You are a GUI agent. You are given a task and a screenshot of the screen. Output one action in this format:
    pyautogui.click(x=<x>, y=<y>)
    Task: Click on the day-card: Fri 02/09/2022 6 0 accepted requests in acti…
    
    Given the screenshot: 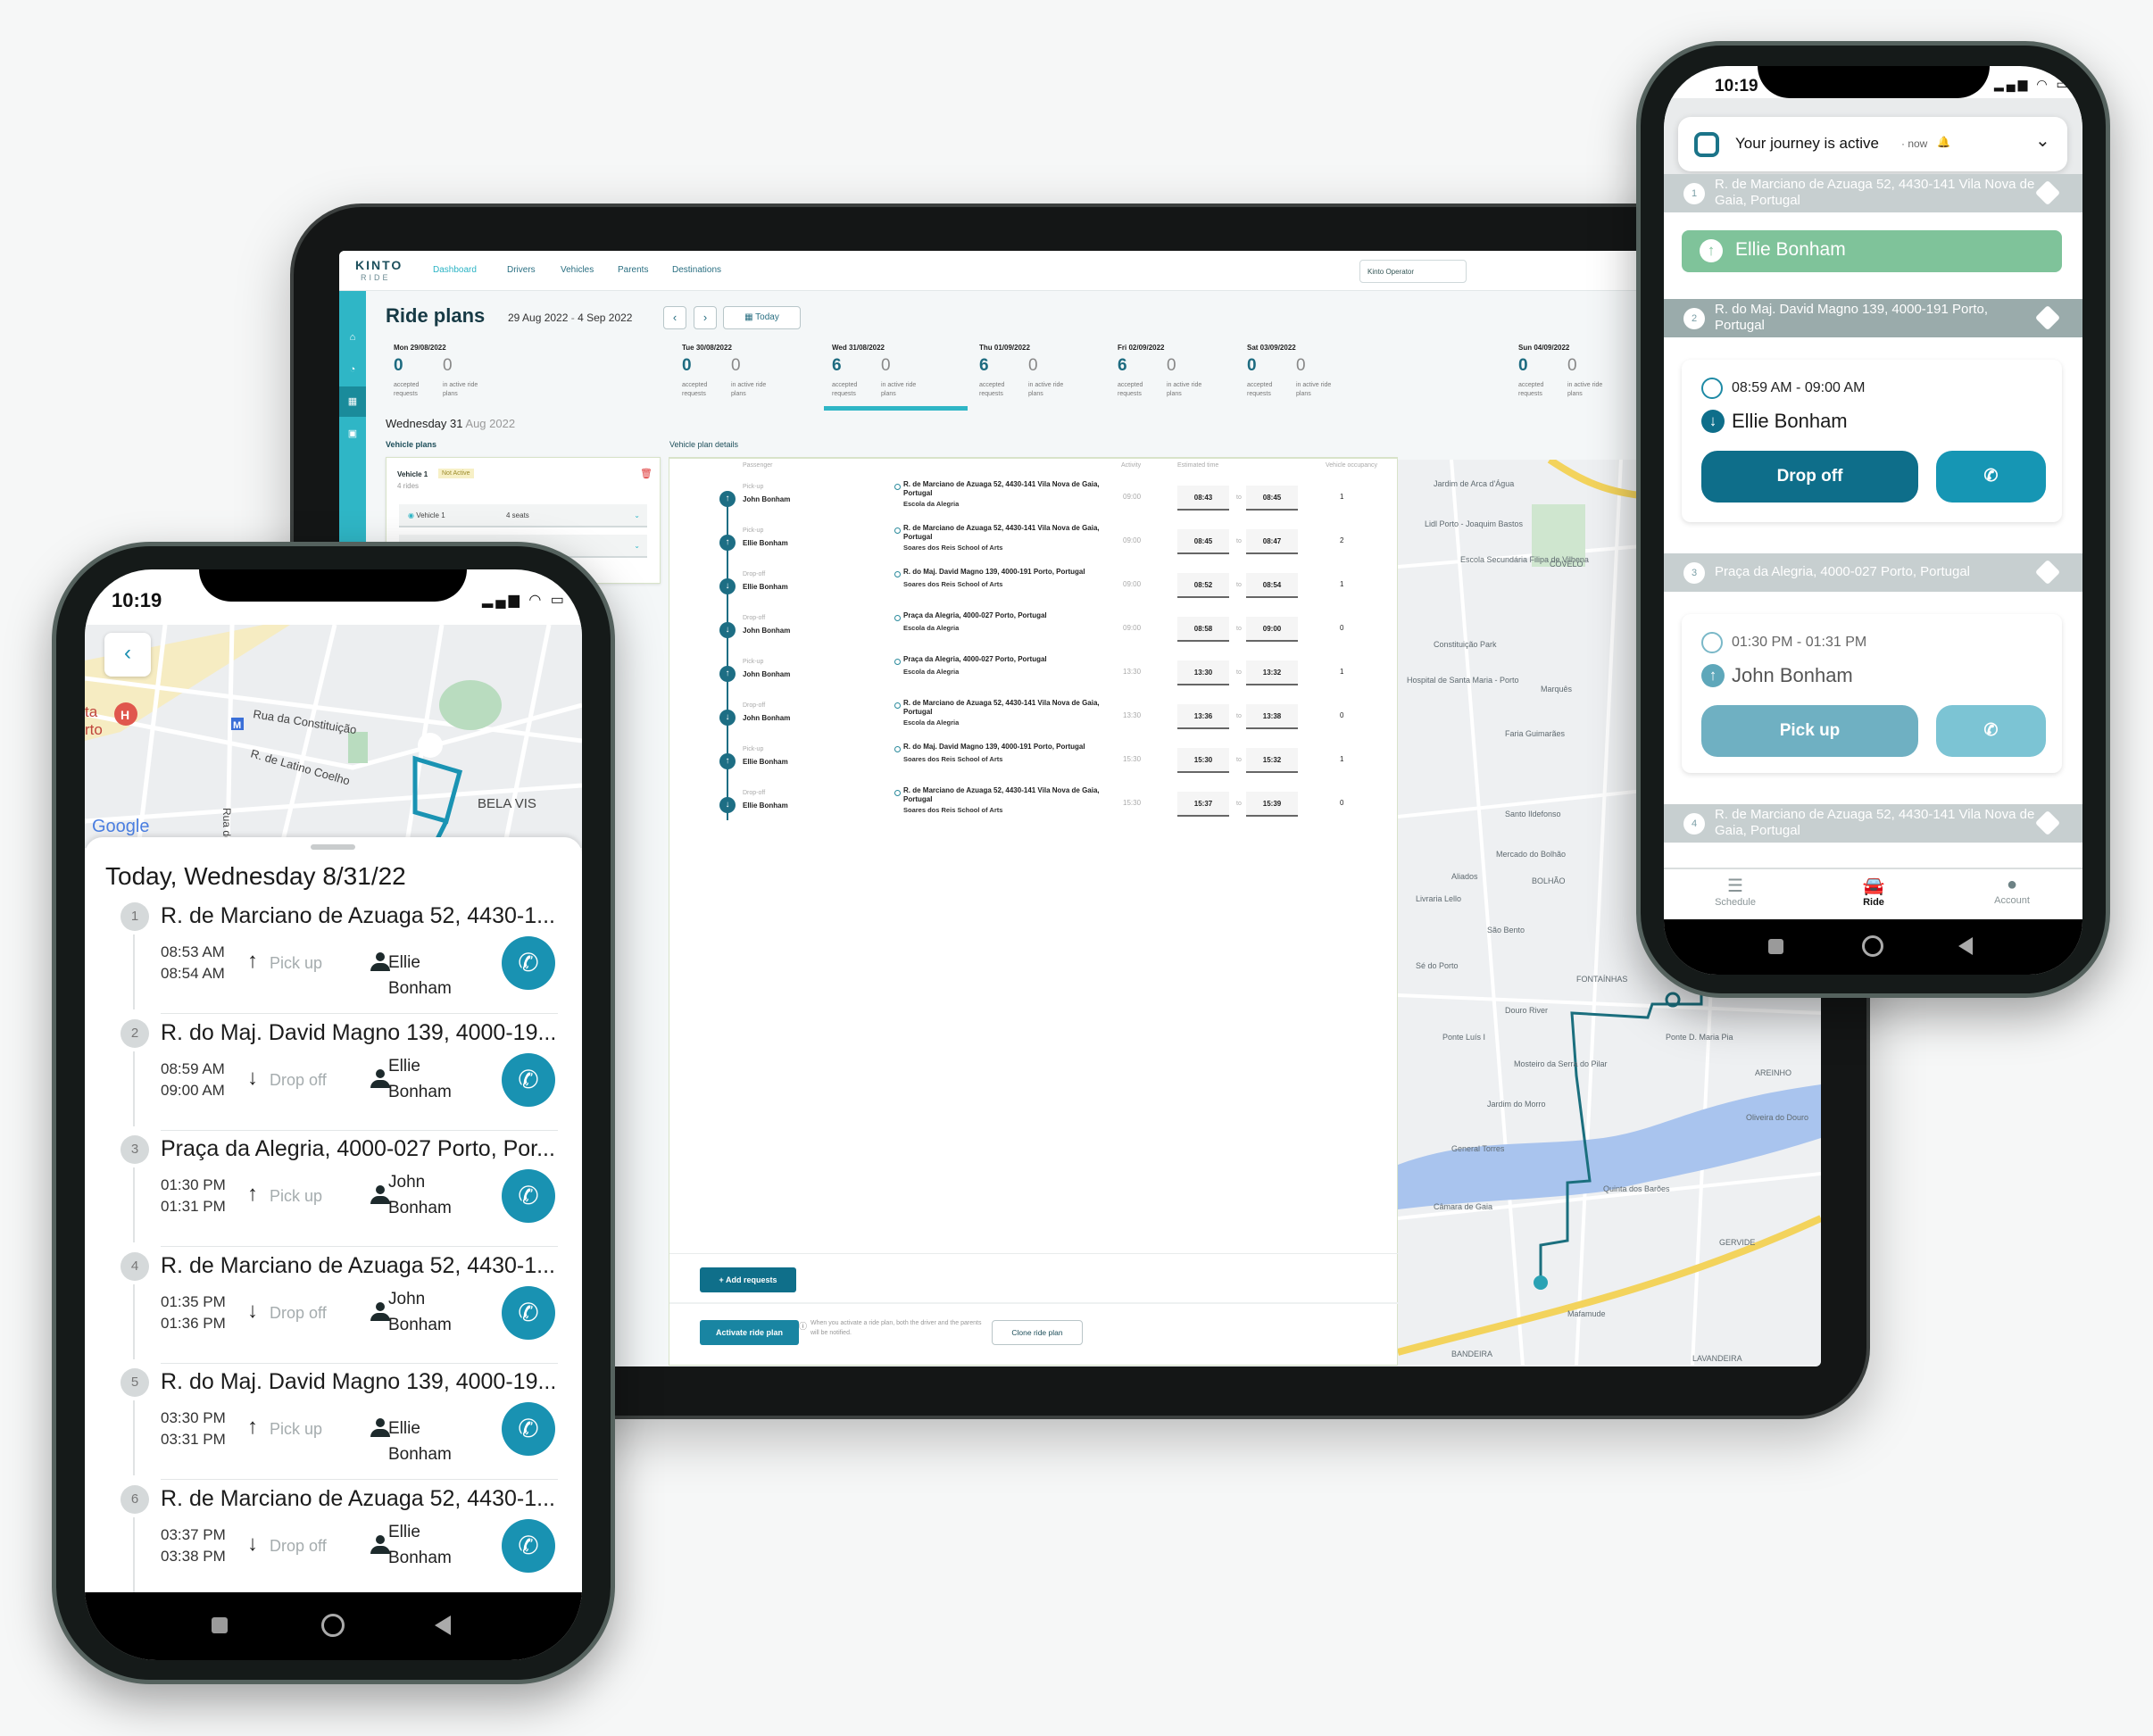 What is the action you would take?
    pyautogui.click(x=1180, y=375)
    